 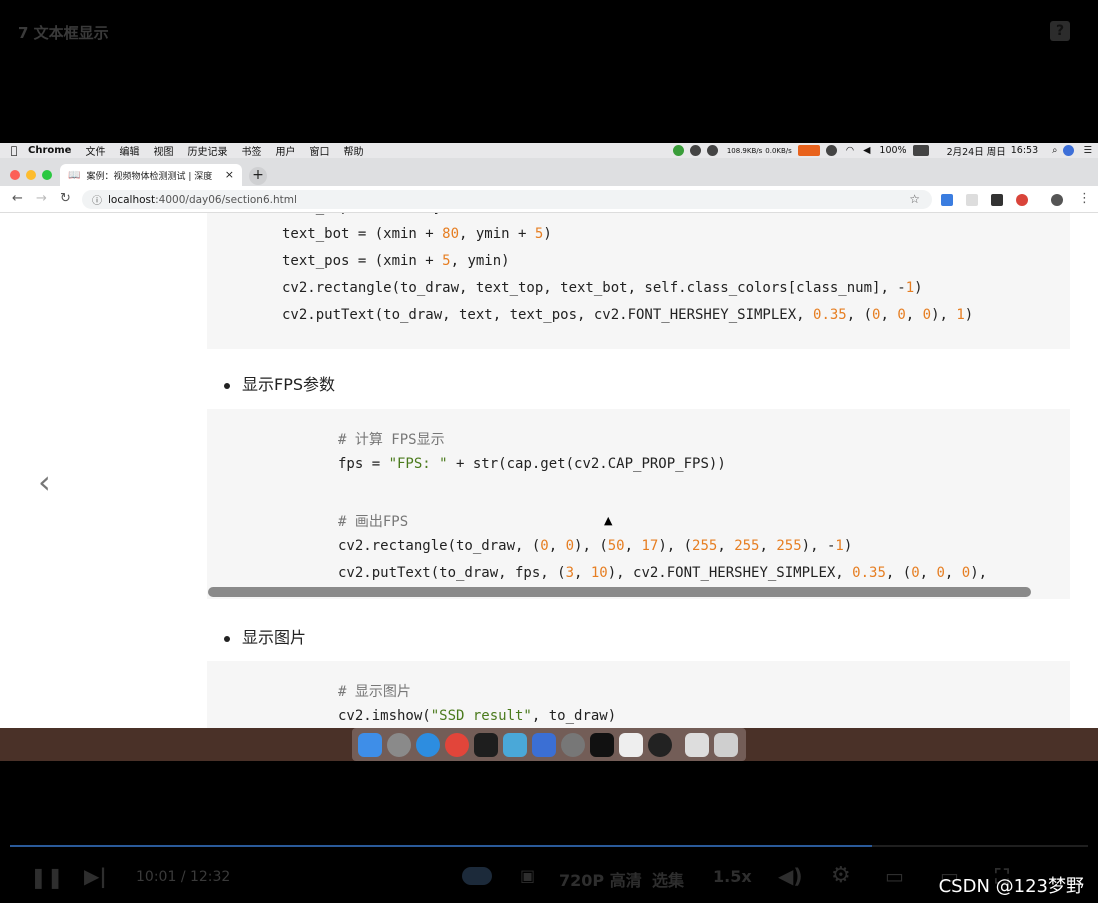 What do you see at coordinates (808, 150) in the screenshot?
I see `cpu-monitor-icon` at bounding box center [808, 150].